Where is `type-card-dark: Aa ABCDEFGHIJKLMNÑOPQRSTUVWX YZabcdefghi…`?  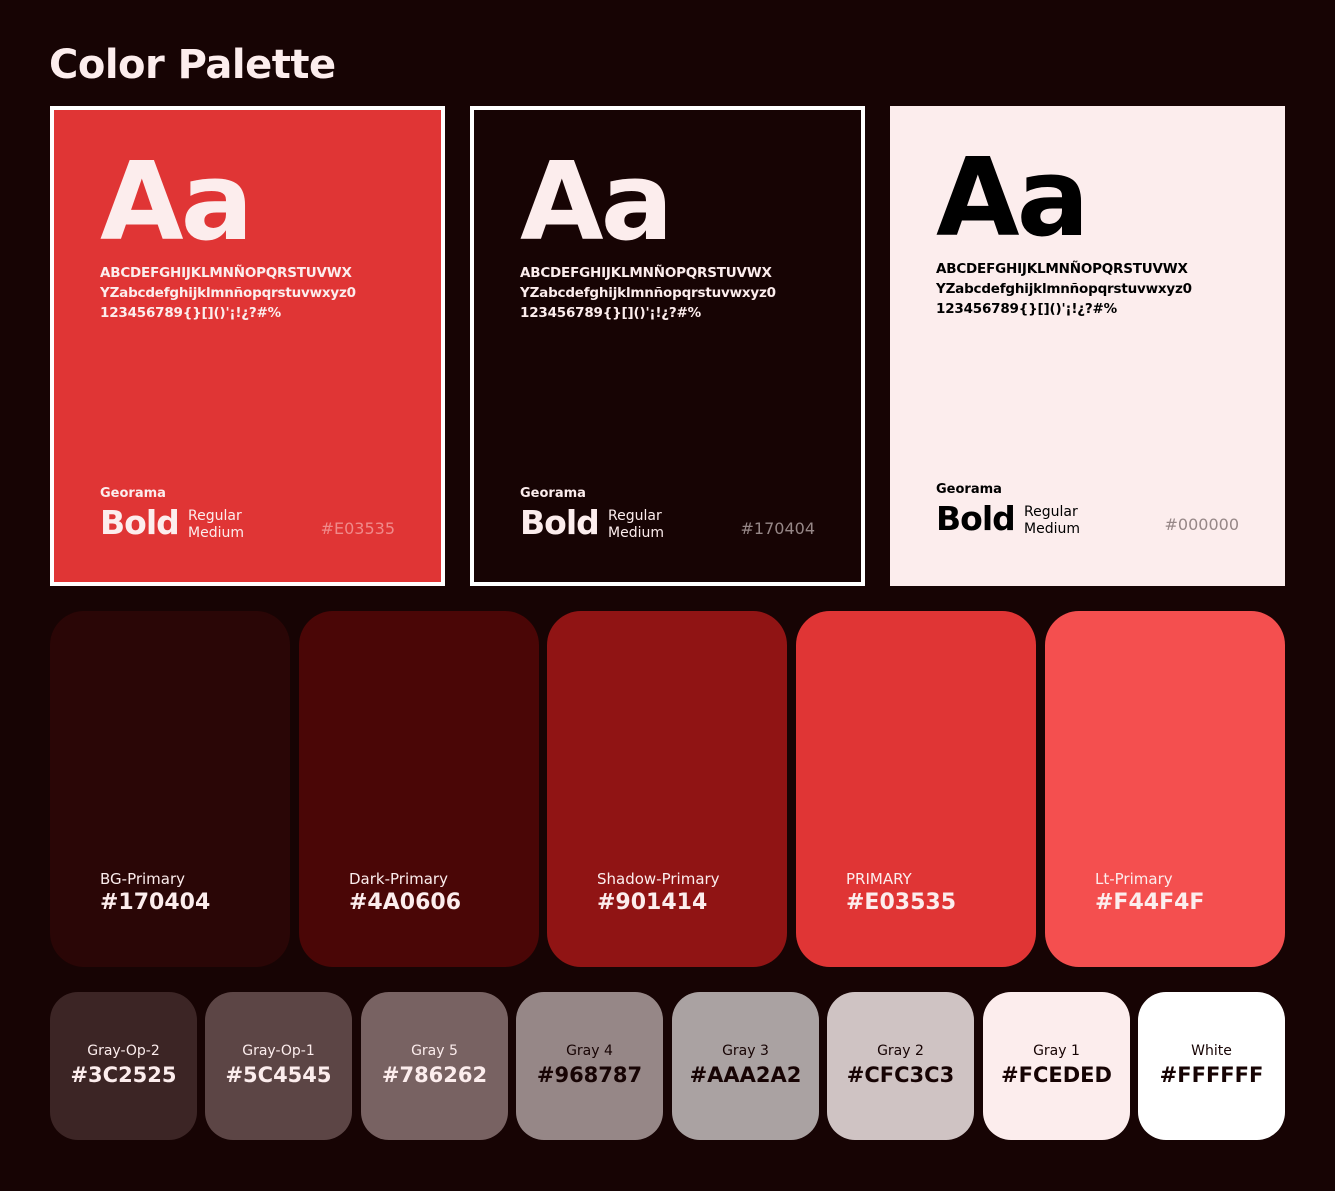
type-card-dark: Aa ABCDEFGHIJKLMNÑOPQRSTUVWX YZabcdefghi… is located at coordinates (667, 346).